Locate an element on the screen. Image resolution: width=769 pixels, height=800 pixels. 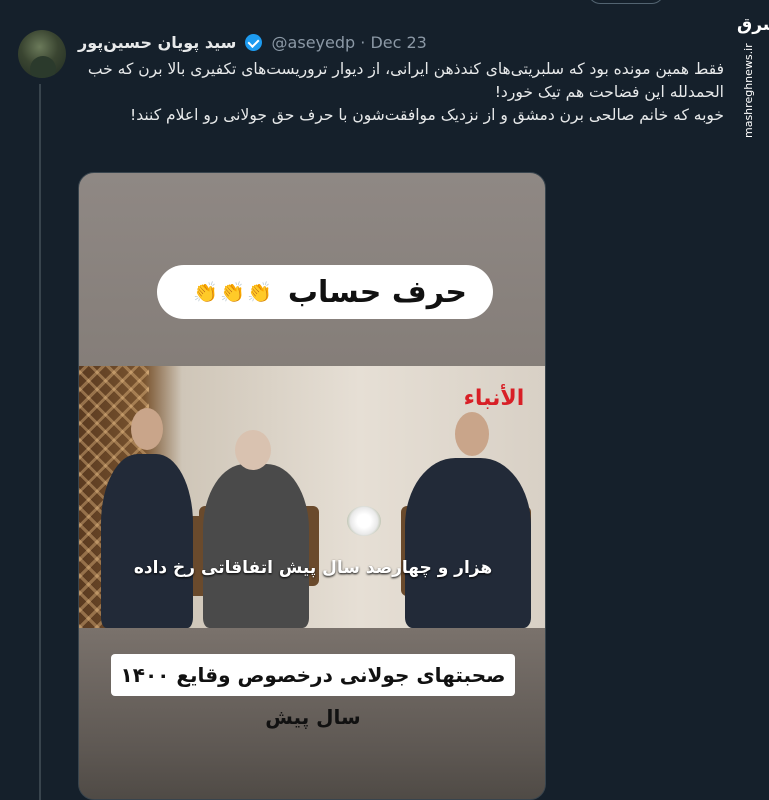
scene-caption: هزار و چهارصد سال پیش اتفاقاتی رخ داده is located at coordinates (313, 568).